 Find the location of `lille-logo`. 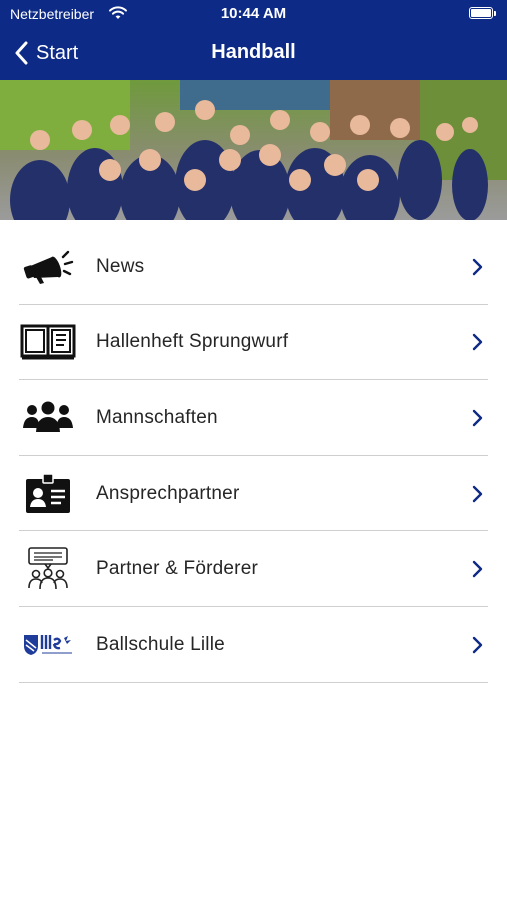

lille-logo is located at coordinates (48, 645).